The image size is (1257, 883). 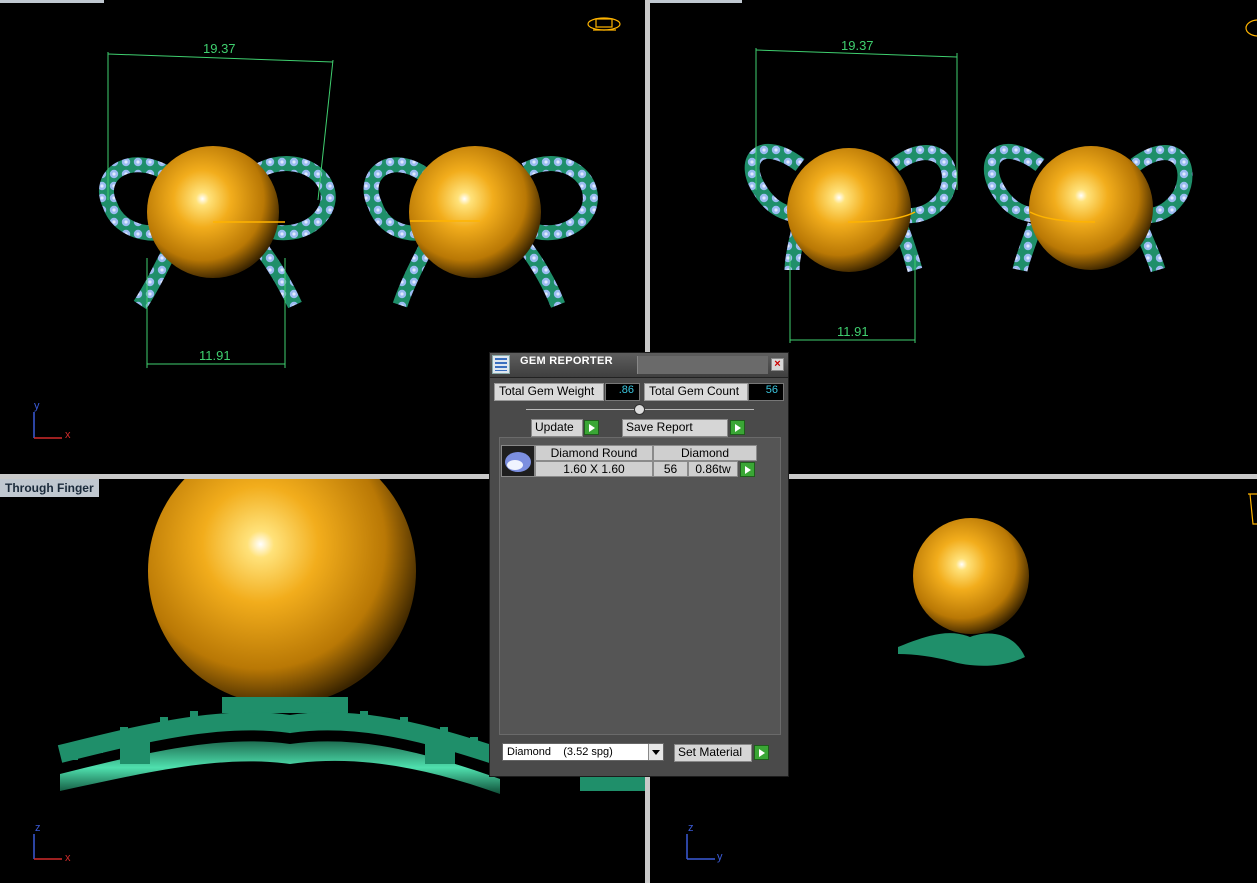 What do you see at coordinates (560, 752) in the screenshot?
I see `material-select-value: Diamond (3.52 spg)` at bounding box center [560, 752].